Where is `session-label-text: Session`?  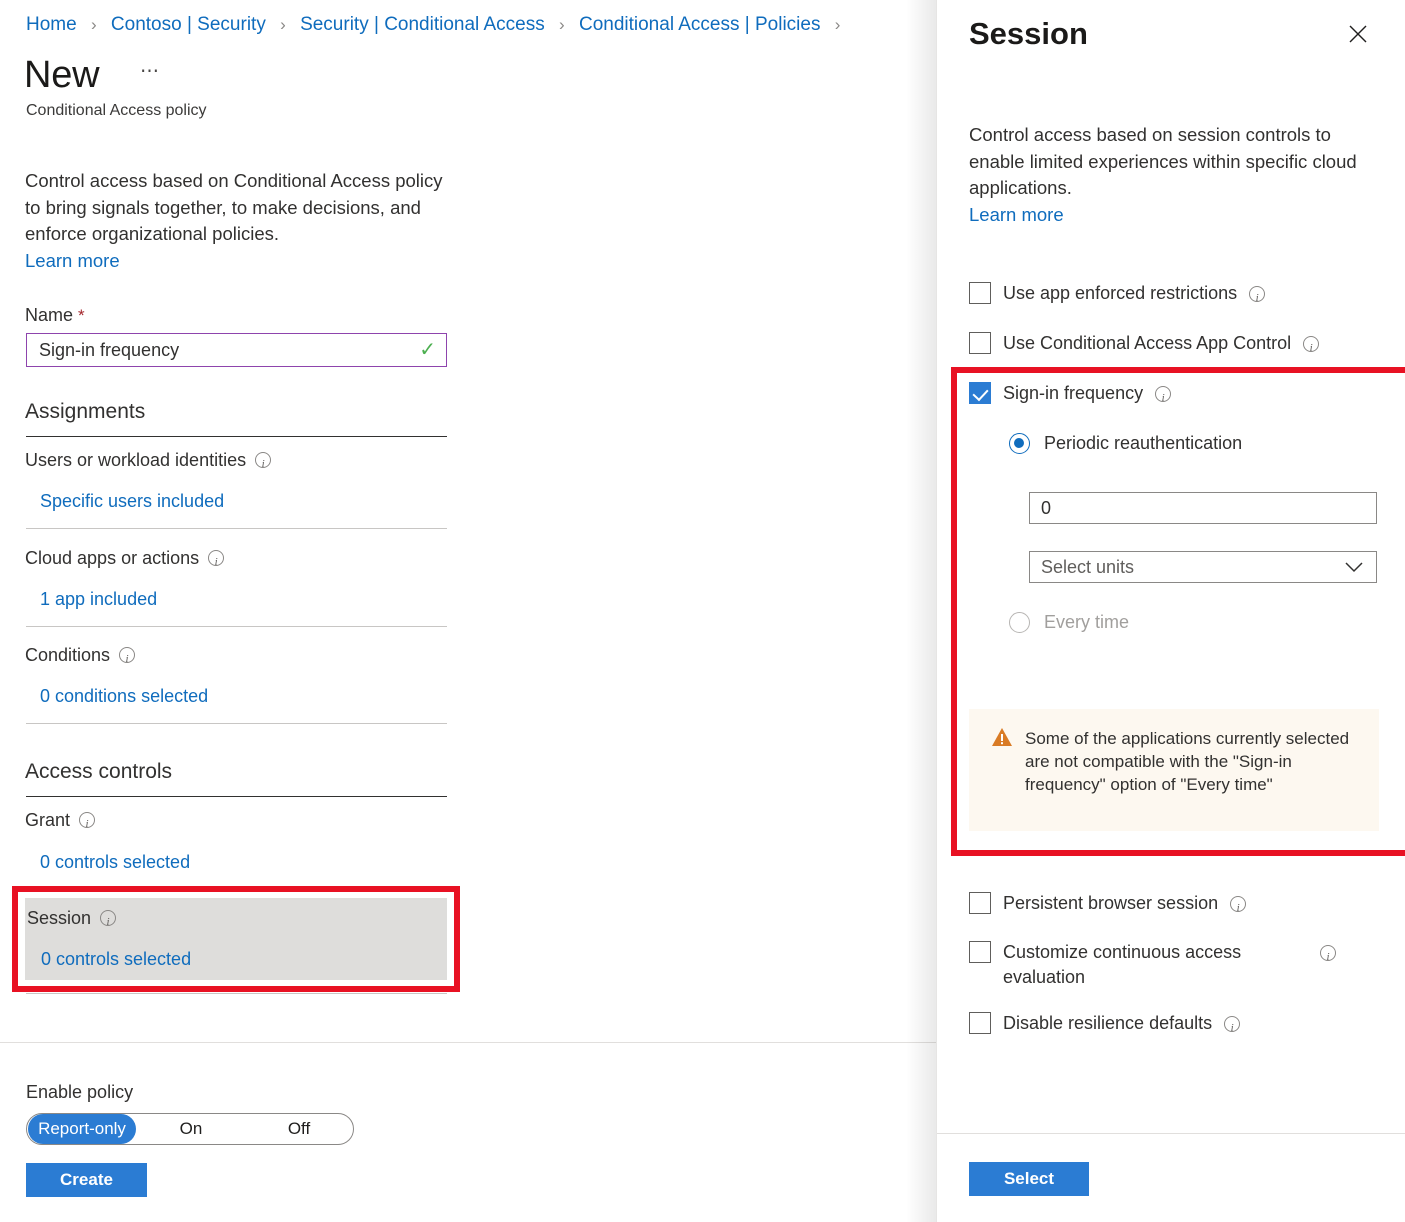
session-label-text: Session is located at coordinates (59, 918).